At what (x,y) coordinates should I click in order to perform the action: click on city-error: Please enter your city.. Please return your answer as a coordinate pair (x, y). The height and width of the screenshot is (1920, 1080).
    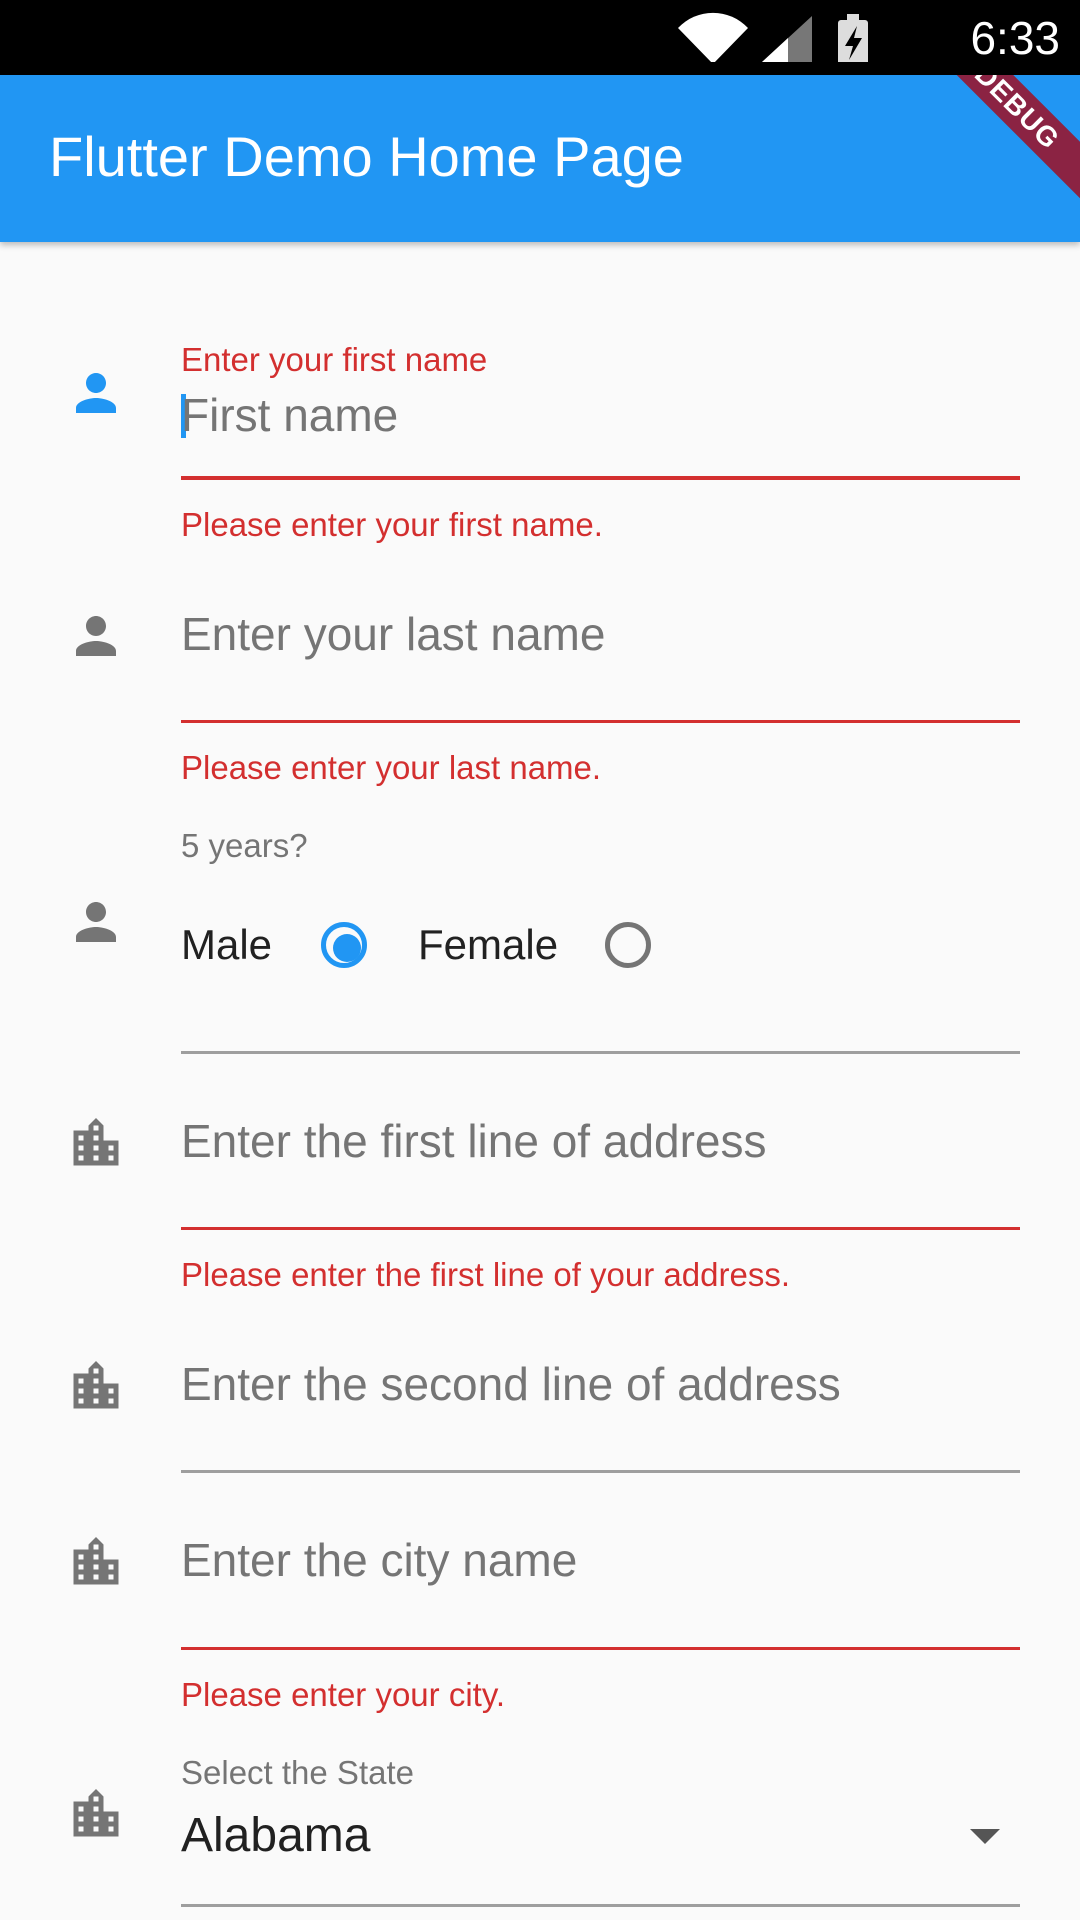
    Looking at the image, I should click on (343, 1694).